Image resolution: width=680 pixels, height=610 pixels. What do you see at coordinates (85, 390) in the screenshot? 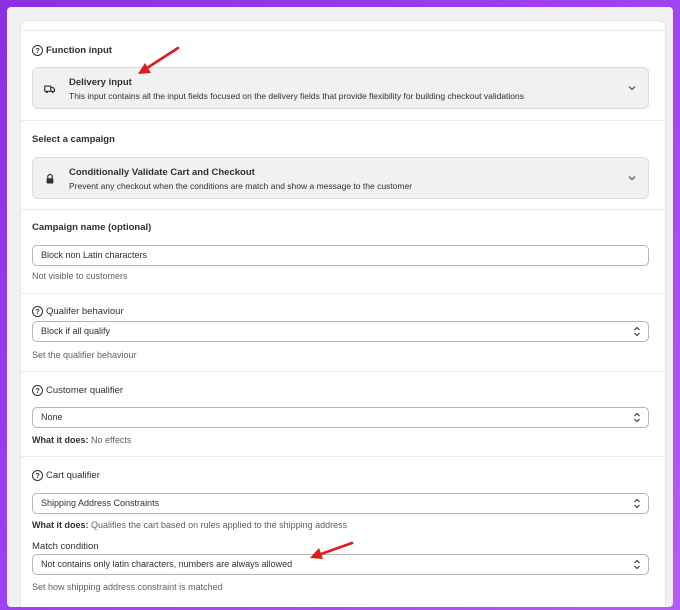
I see `customer-qualifier-label-text: Customer qualifier` at bounding box center [85, 390].